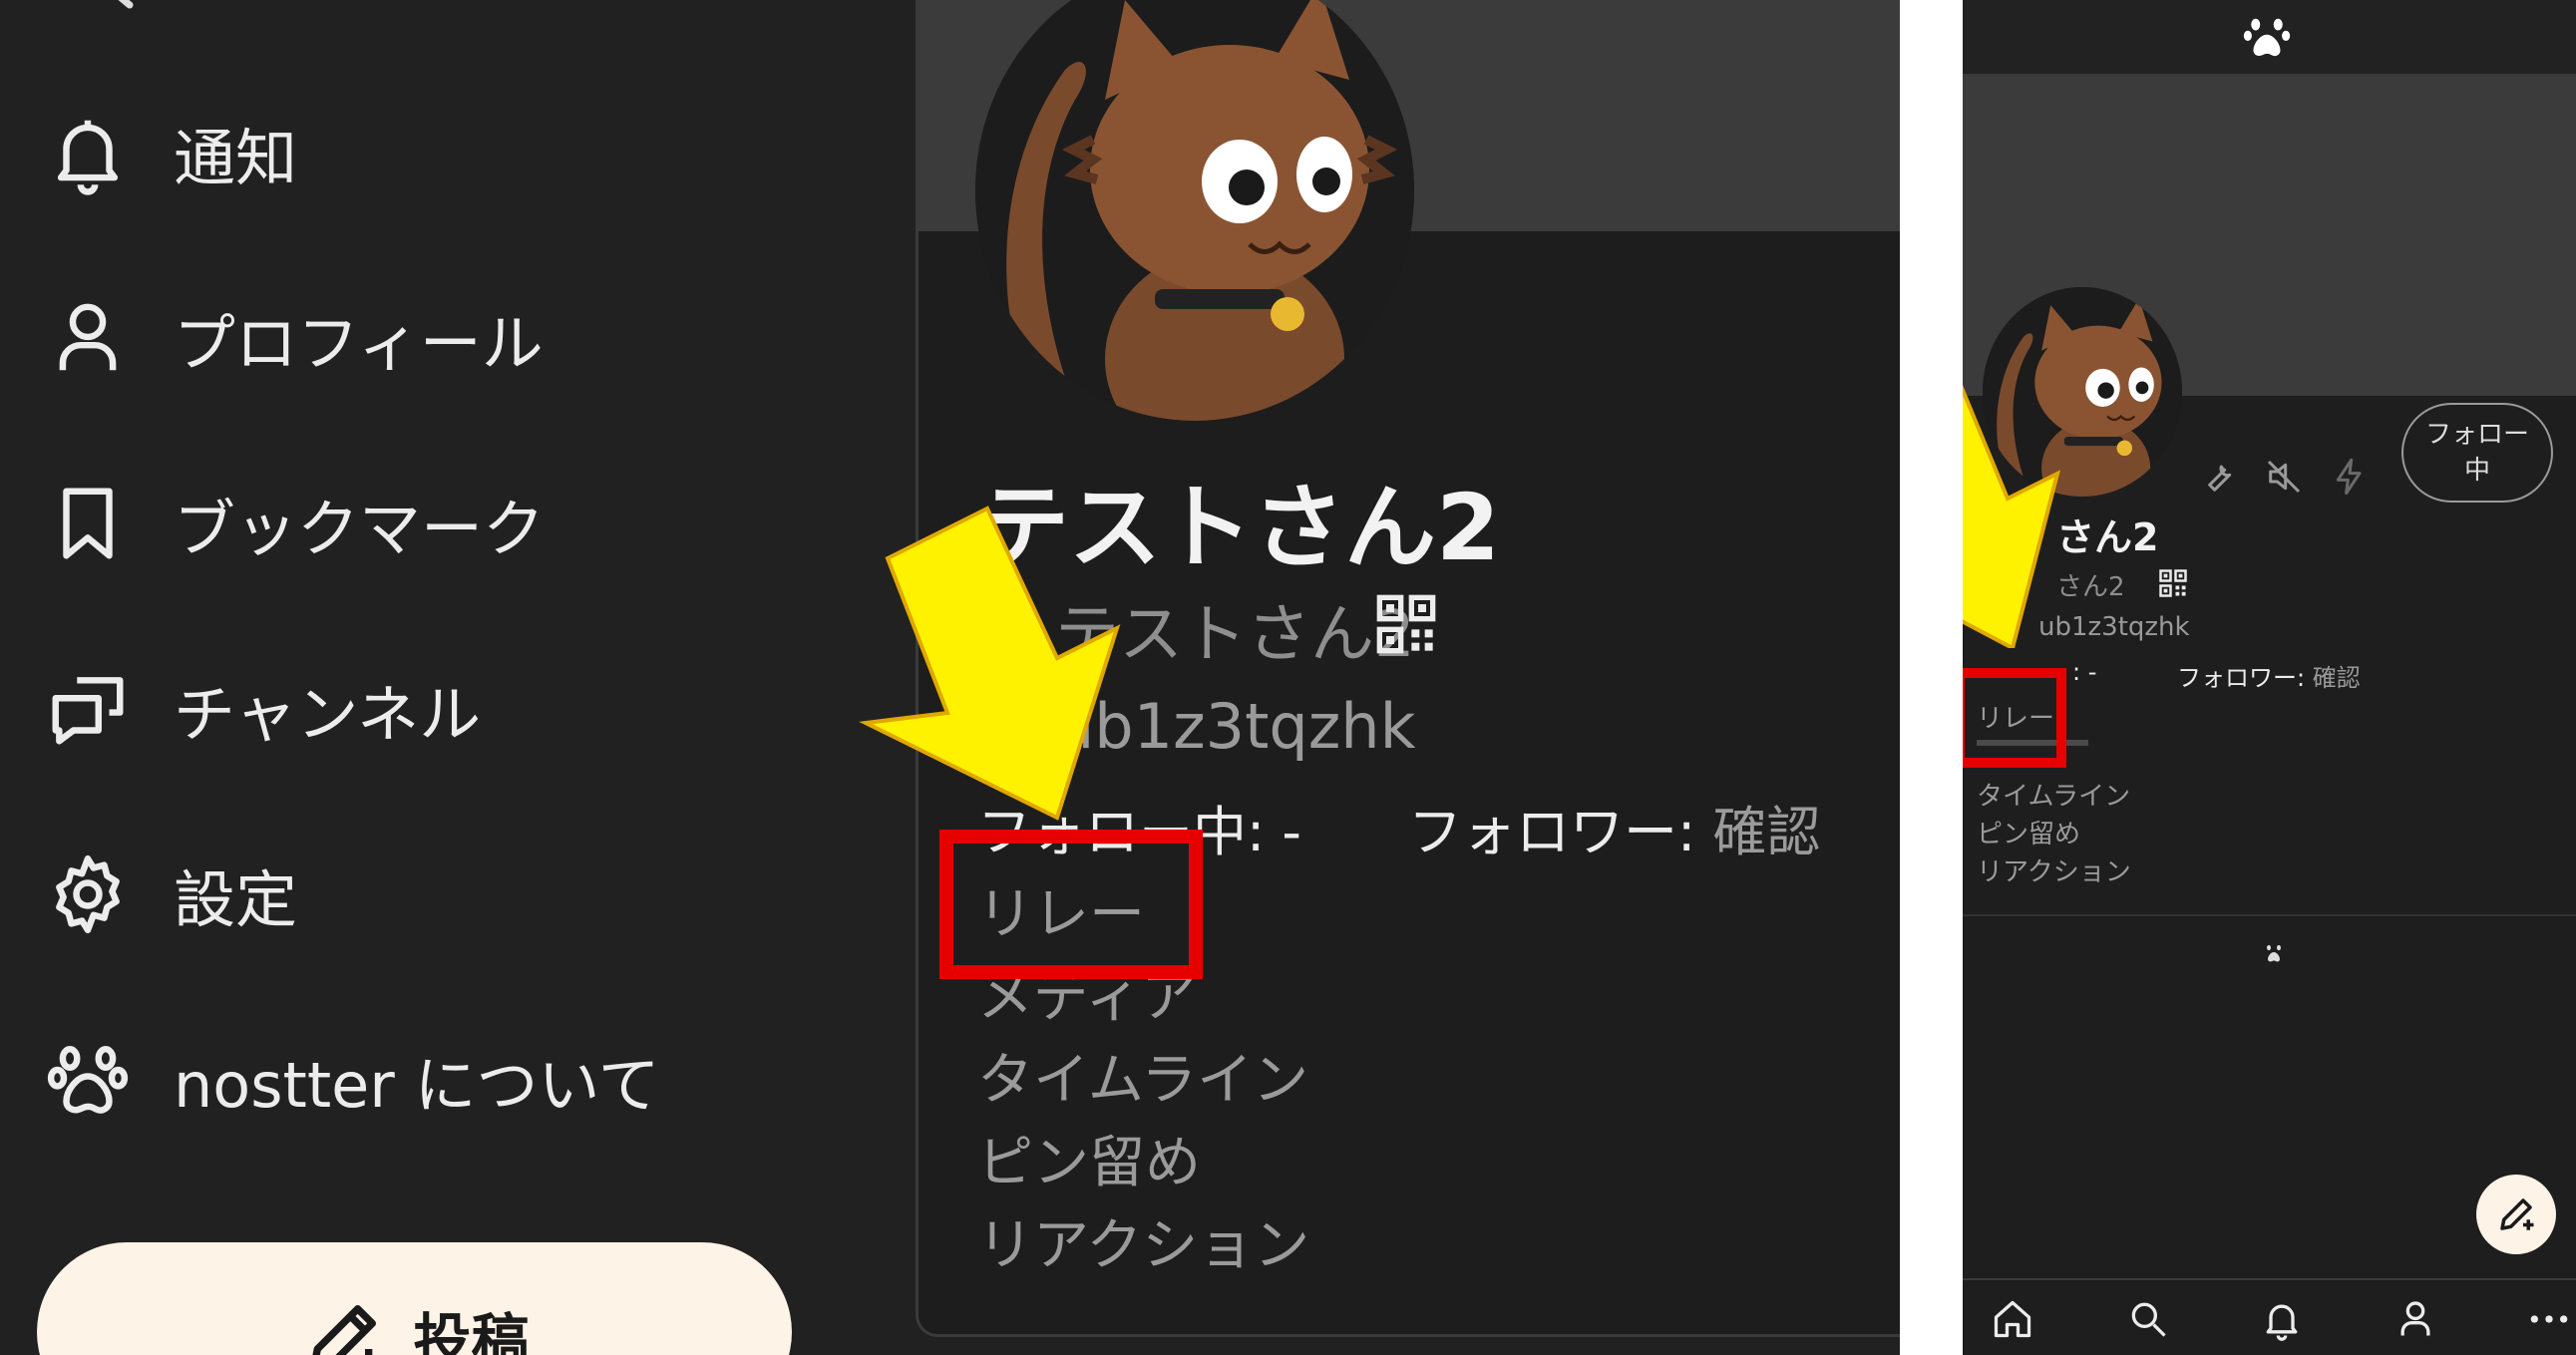 The height and width of the screenshot is (1355, 2576). I want to click on tab-reactions: リアクション, so click(1143, 1240).